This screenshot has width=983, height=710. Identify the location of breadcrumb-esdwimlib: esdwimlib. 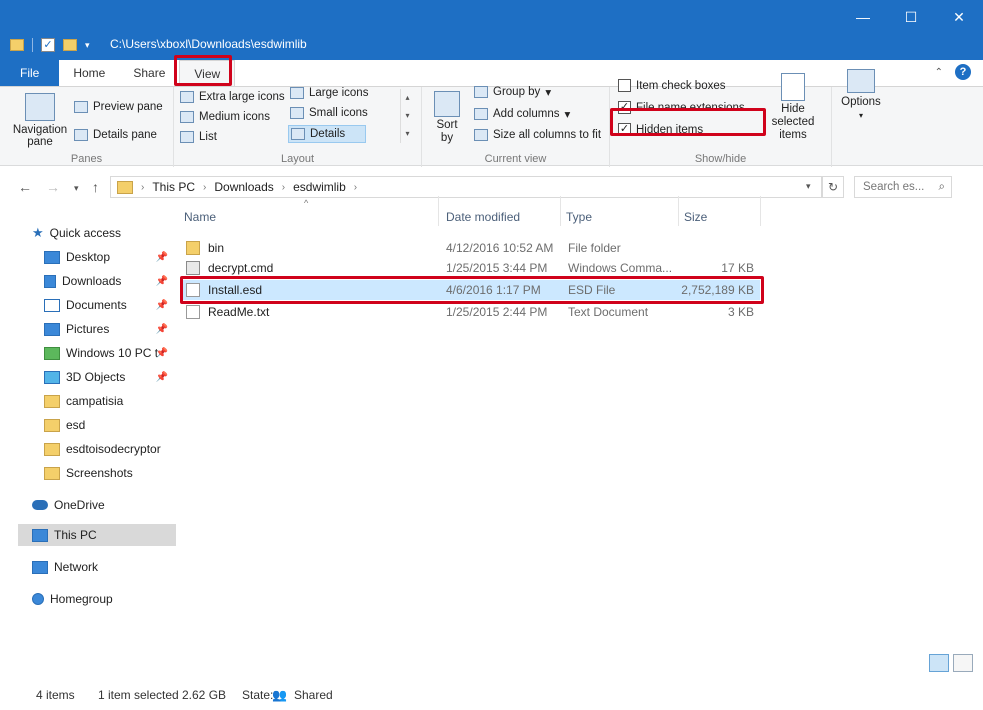
(319, 187).